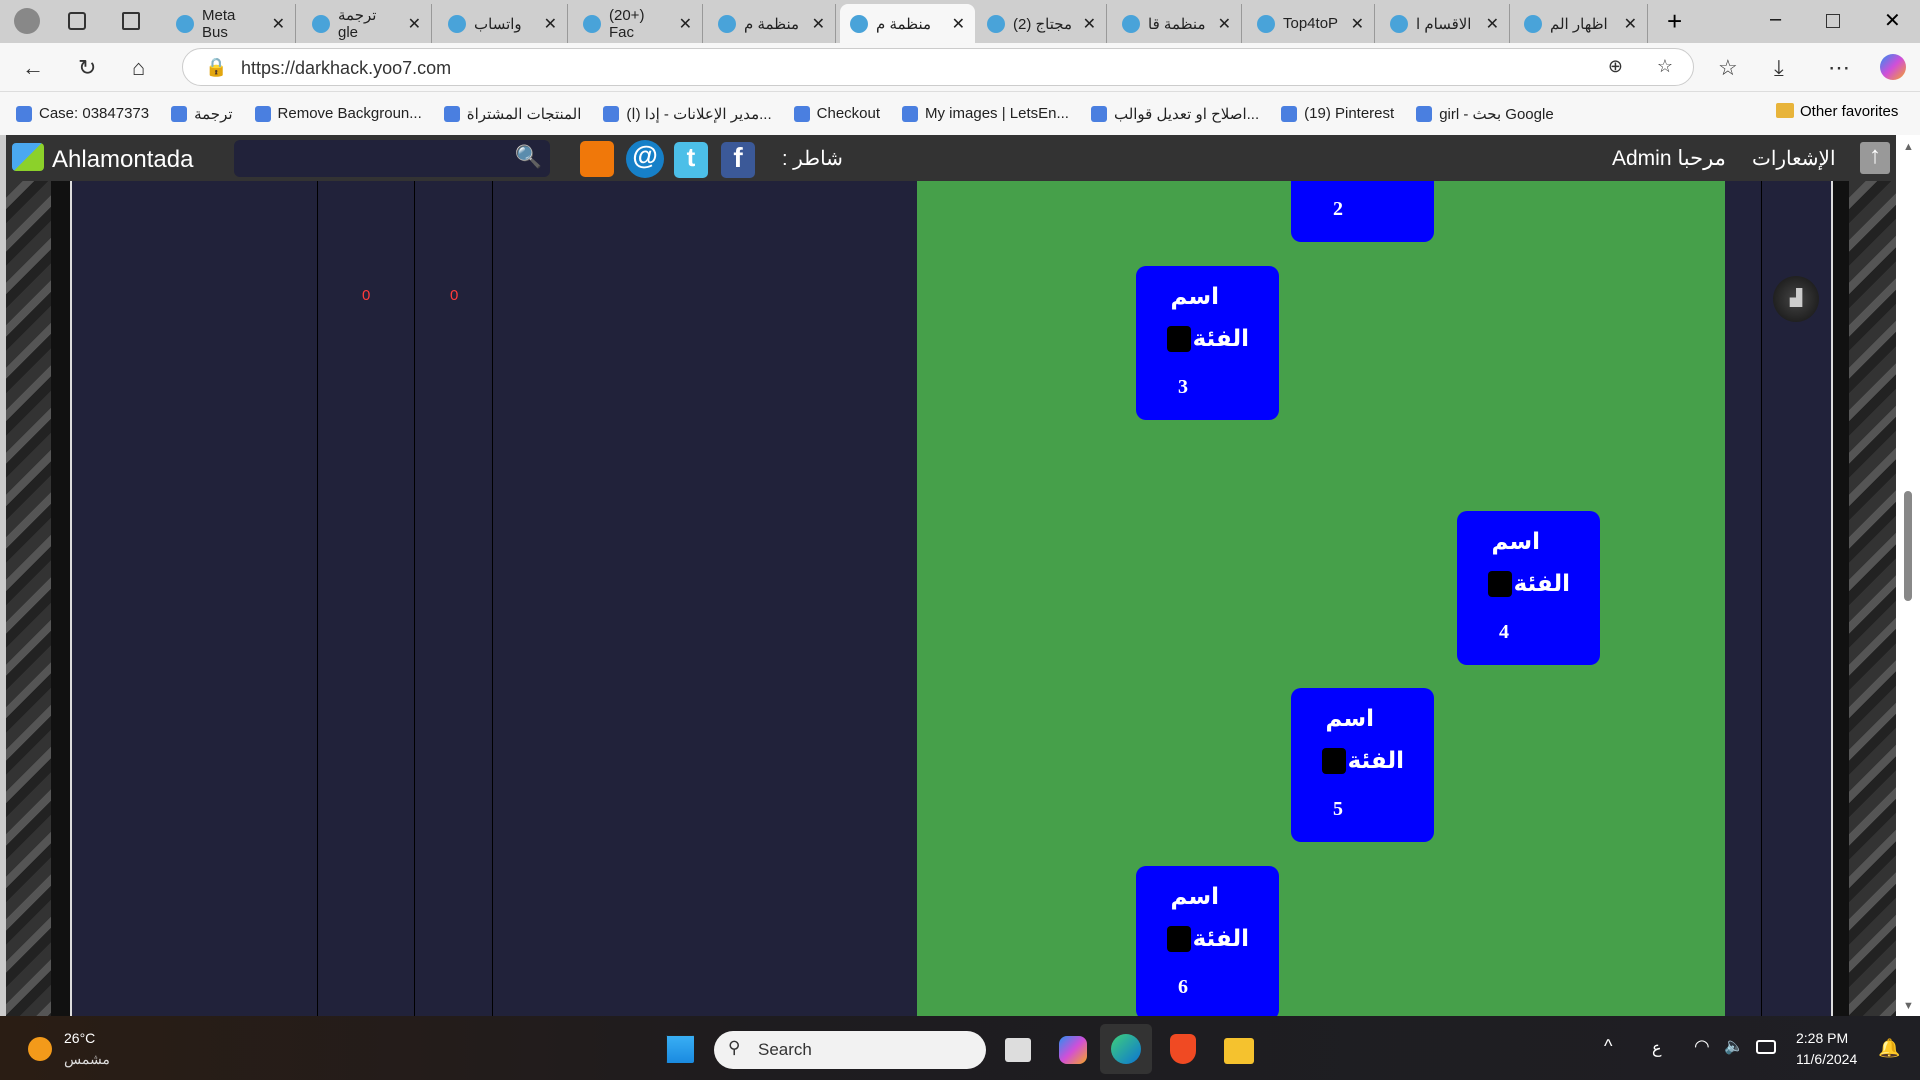  What do you see at coordinates (367, 23) in the screenshot?
I see `browser-tab: ترجمة gle ✕` at bounding box center [367, 23].